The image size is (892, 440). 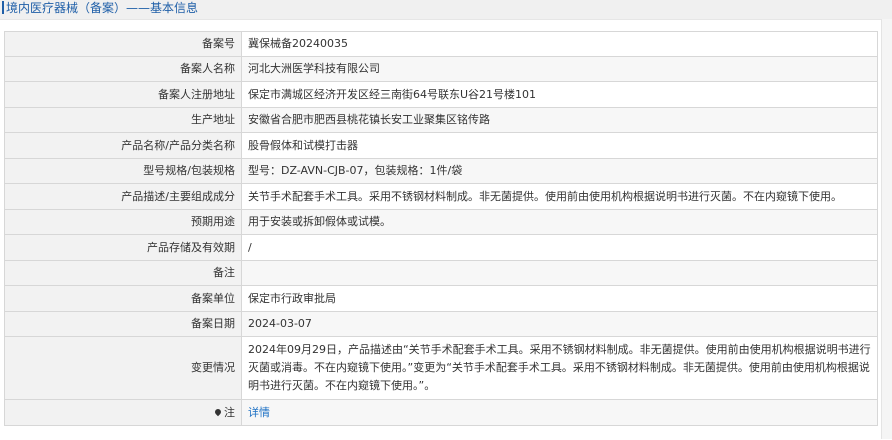 I want to click on row-product-name: 产品名称/产品分类名称 股骨假体和试模打击器, so click(x=441, y=145).